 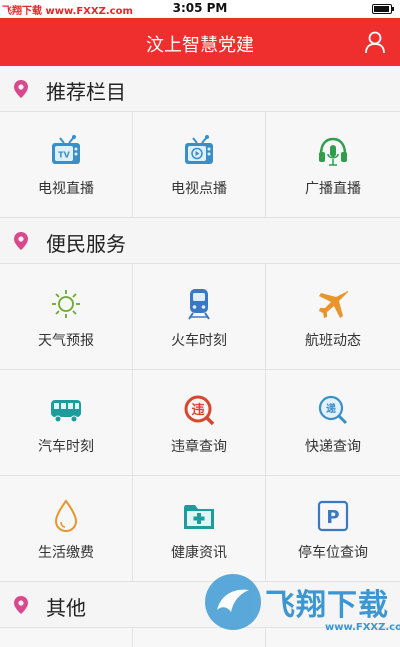 I want to click on watermark-logo: 飞翔下载 www.FXXZ.com, so click(x=302, y=608).